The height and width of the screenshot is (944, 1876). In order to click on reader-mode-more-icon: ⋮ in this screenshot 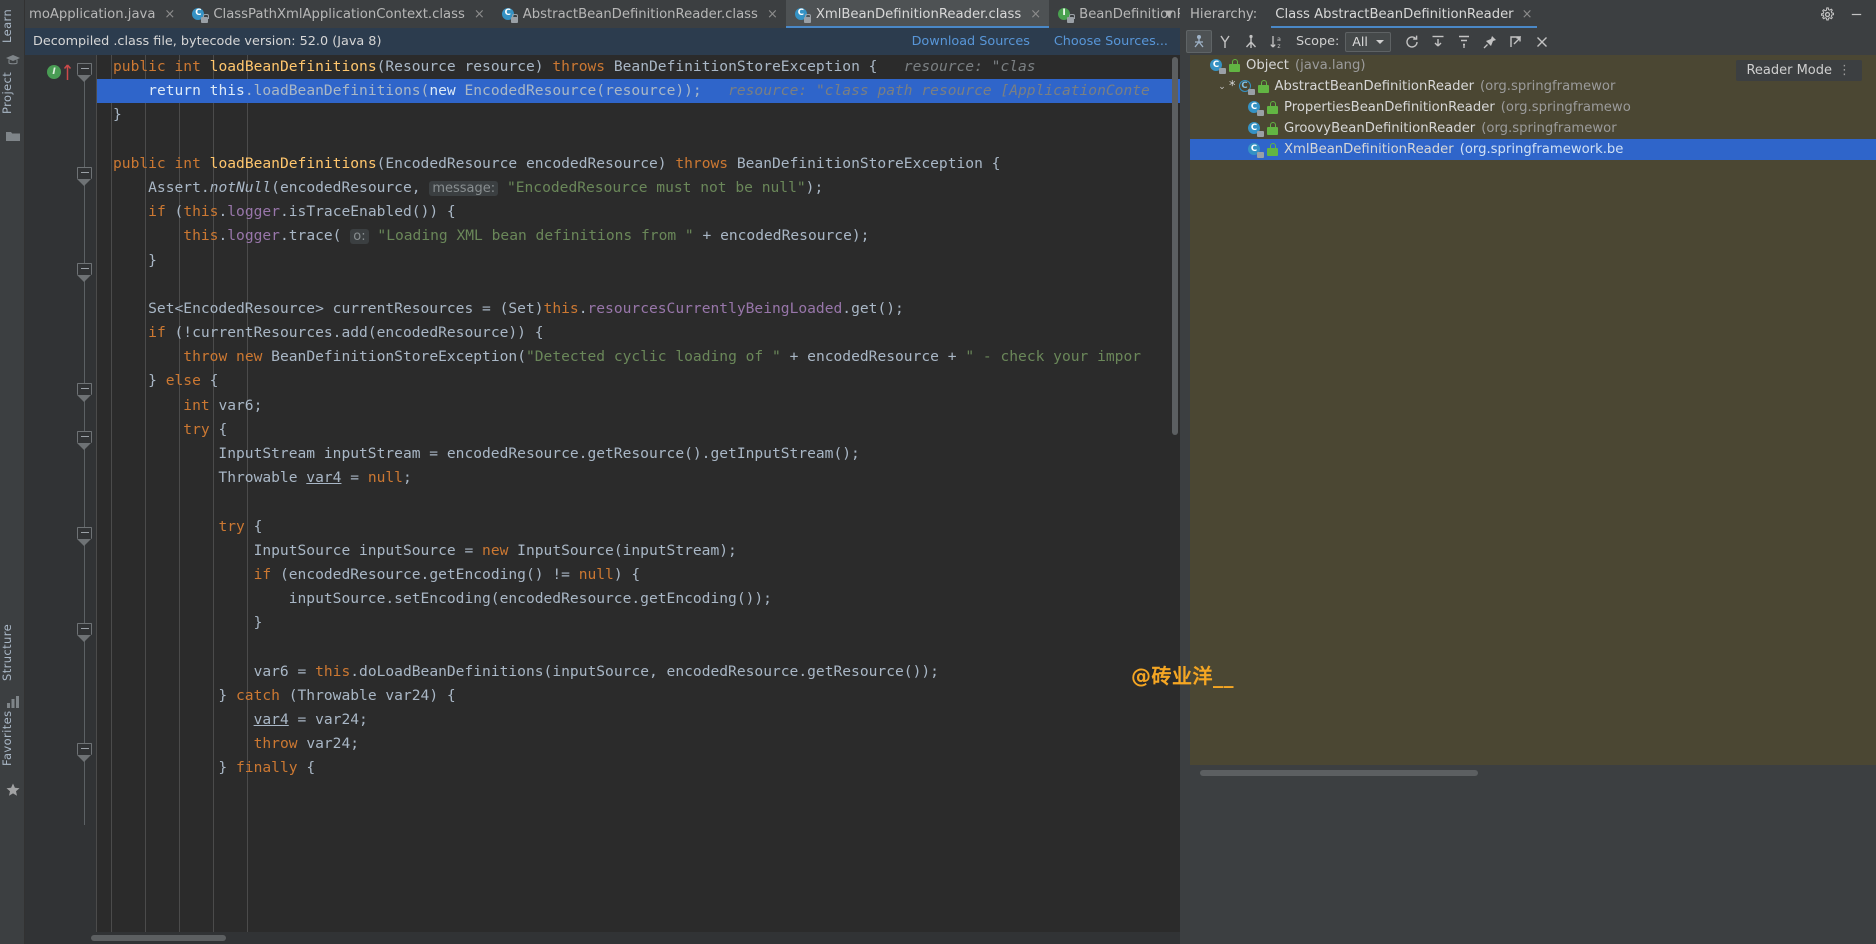, I will do `click(1845, 70)`.